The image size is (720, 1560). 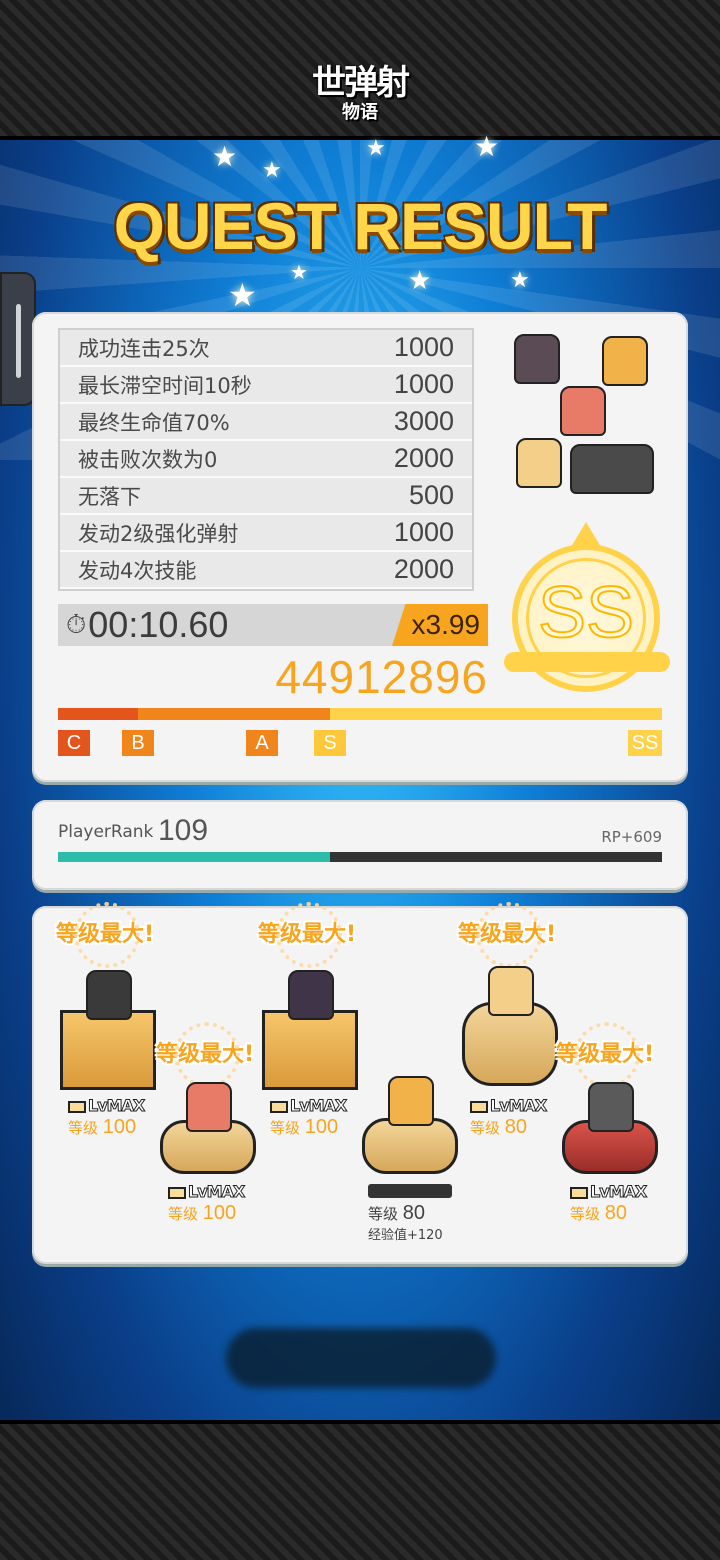 I want to click on bonus-row: 被击败次数为0 2000, so click(x=266, y=459).